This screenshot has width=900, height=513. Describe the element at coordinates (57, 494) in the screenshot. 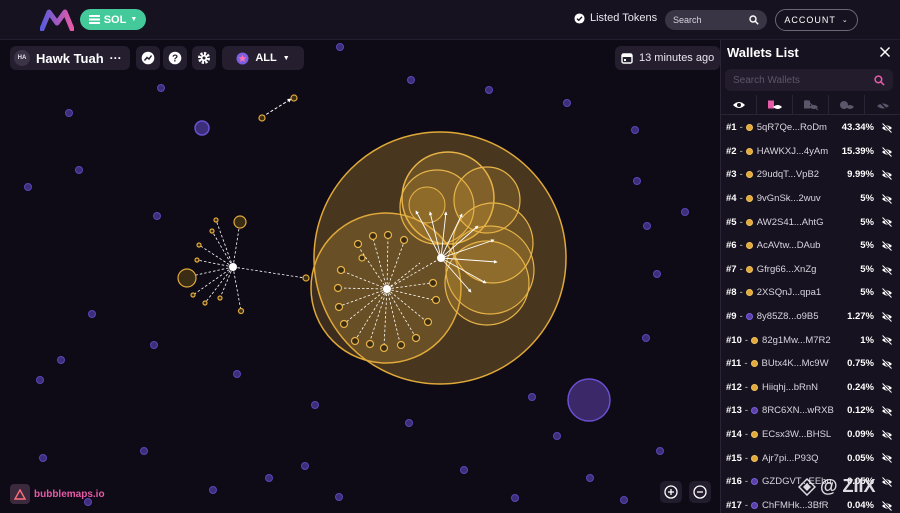

I see `brand-footer: bubblemaps.io` at that location.